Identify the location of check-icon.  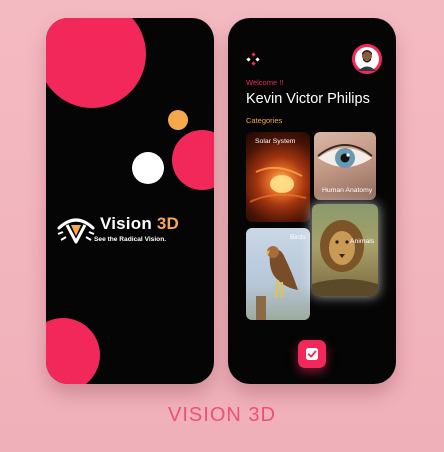
(312, 354).